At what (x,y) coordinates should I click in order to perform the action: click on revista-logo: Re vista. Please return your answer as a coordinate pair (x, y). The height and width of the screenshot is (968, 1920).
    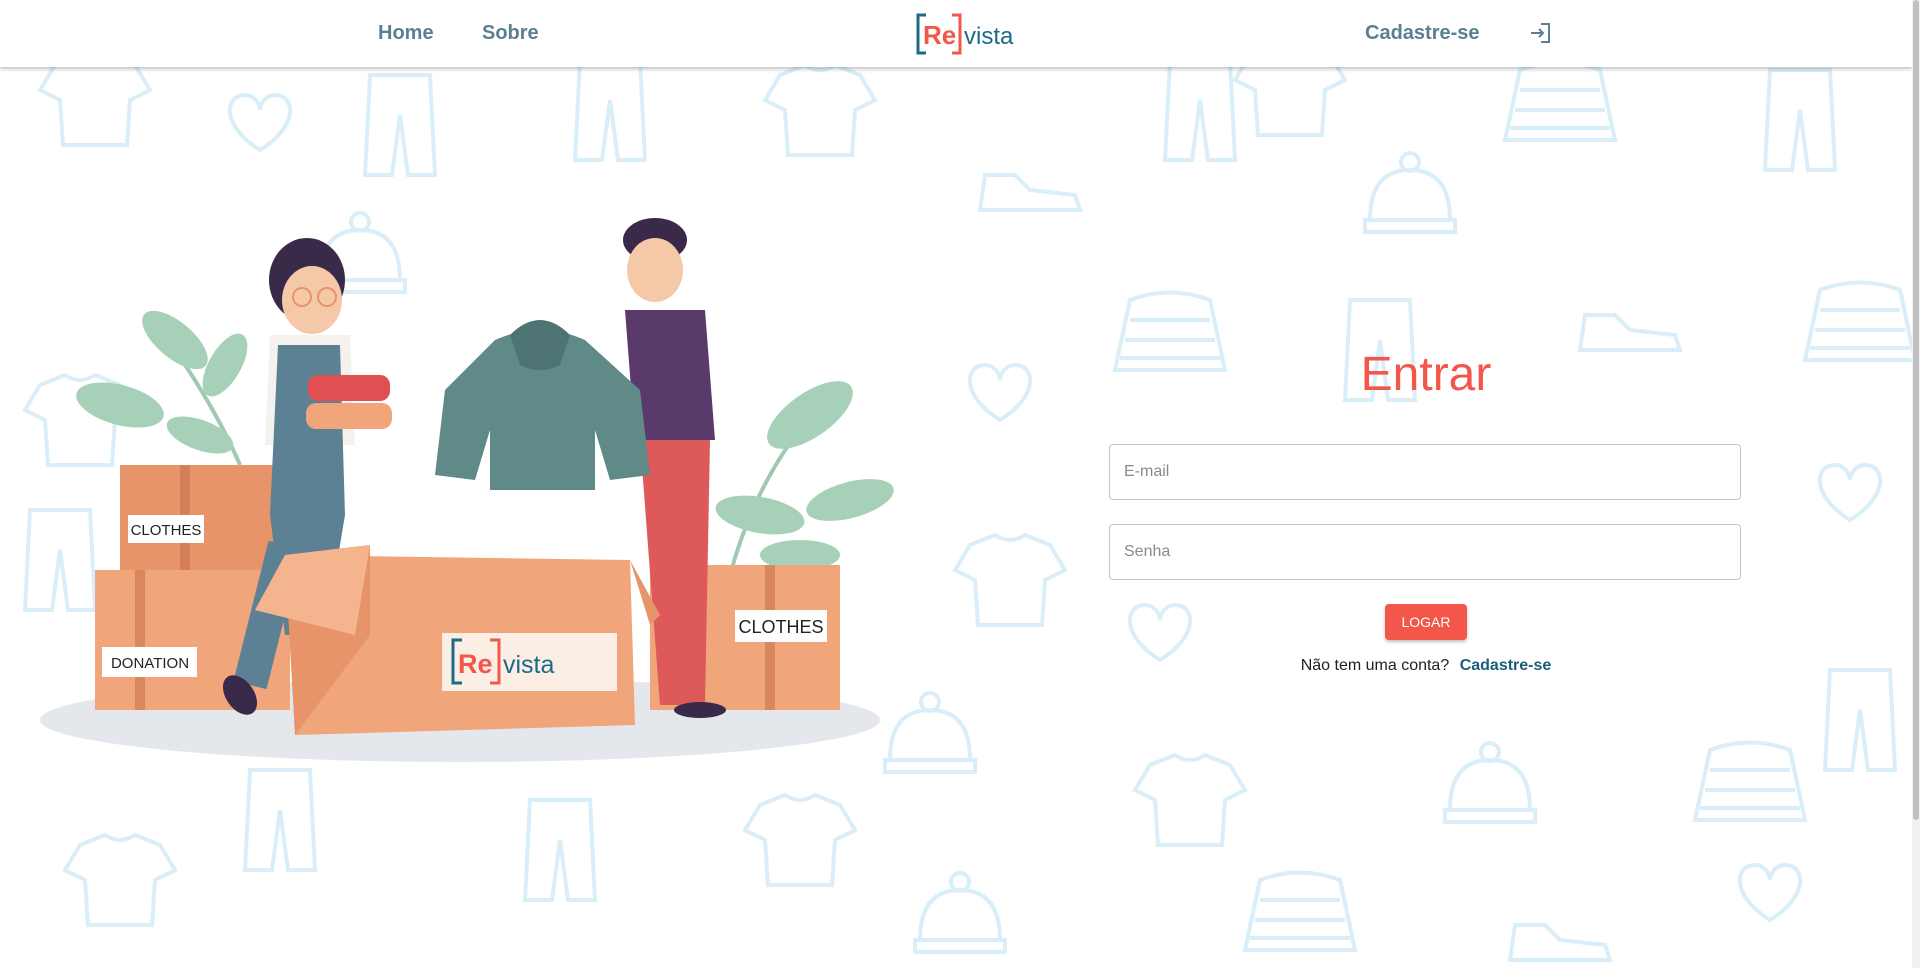
    Looking at the image, I should click on (964, 34).